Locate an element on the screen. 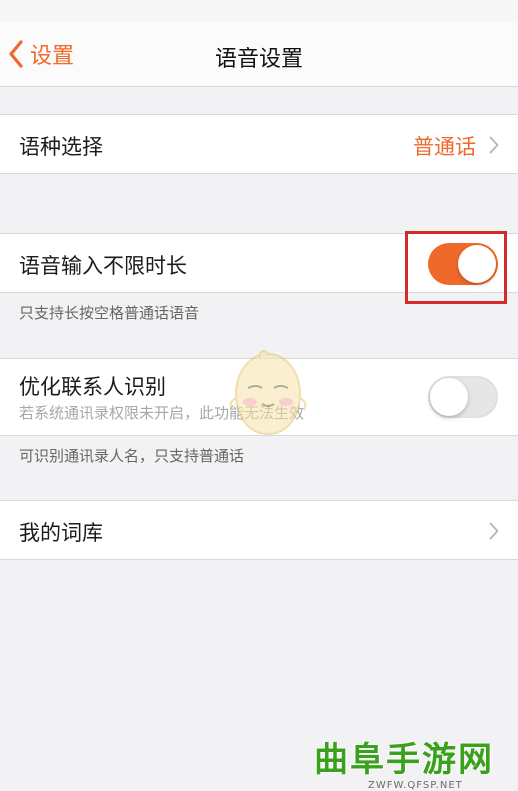 The image size is (518, 791). contact-recognition-footnote: 可识别通讯录人名，只支持普通话 is located at coordinates (132, 456).